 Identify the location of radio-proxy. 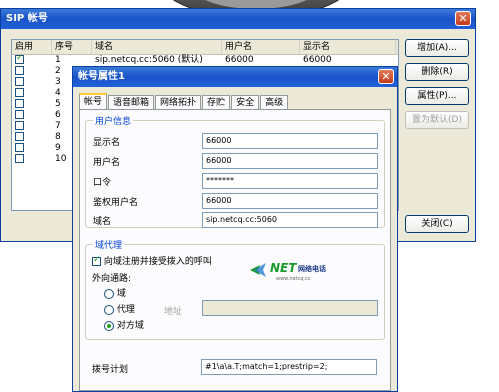
(109, 309).